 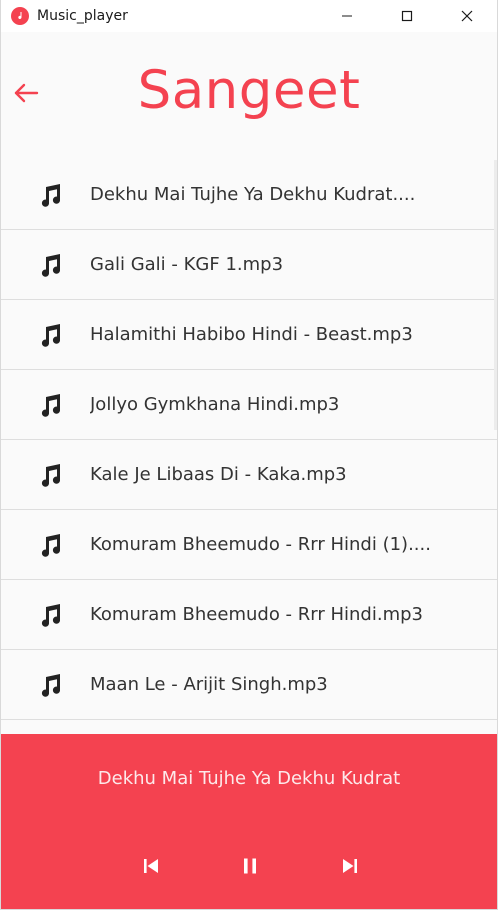 I want to click on now-playing-title: Dekhu Mai Tujhe Ya Dekhu Kudrat, so click(x=249, y=778).